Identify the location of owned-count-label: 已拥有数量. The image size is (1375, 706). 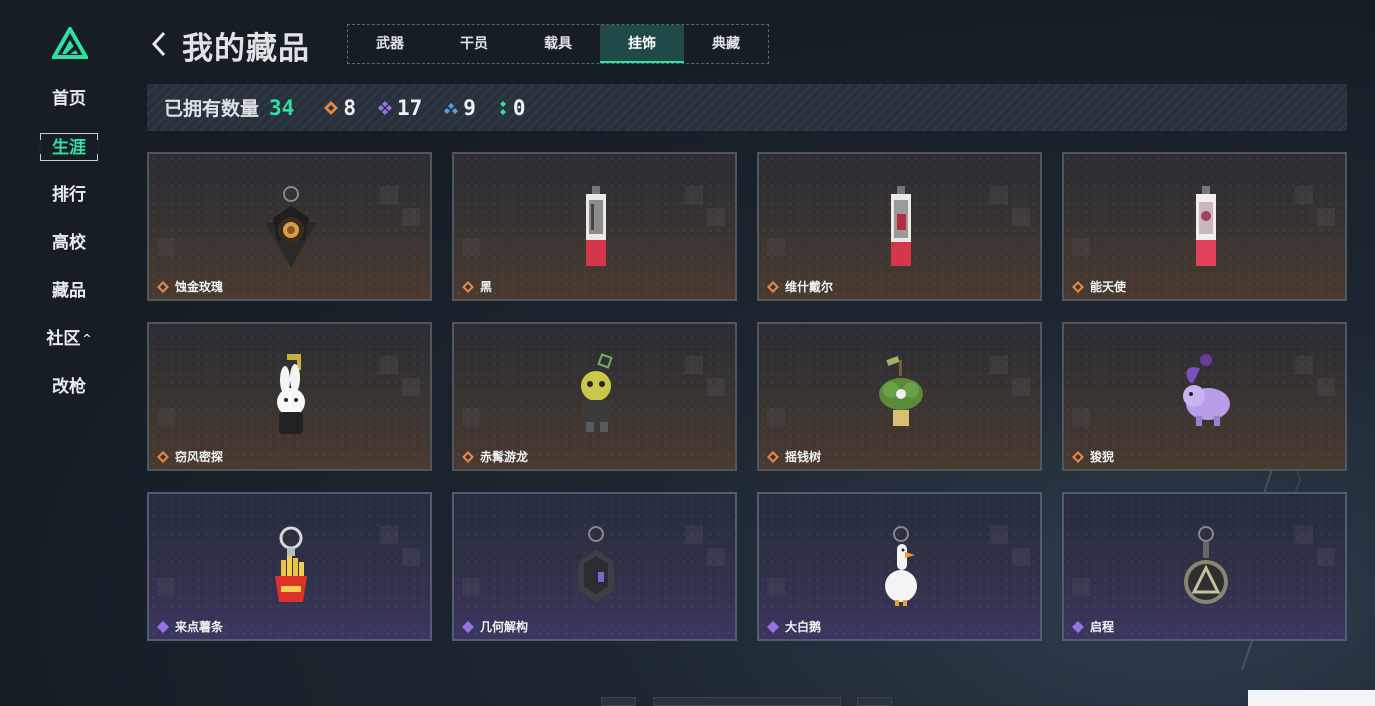
(212, 109).